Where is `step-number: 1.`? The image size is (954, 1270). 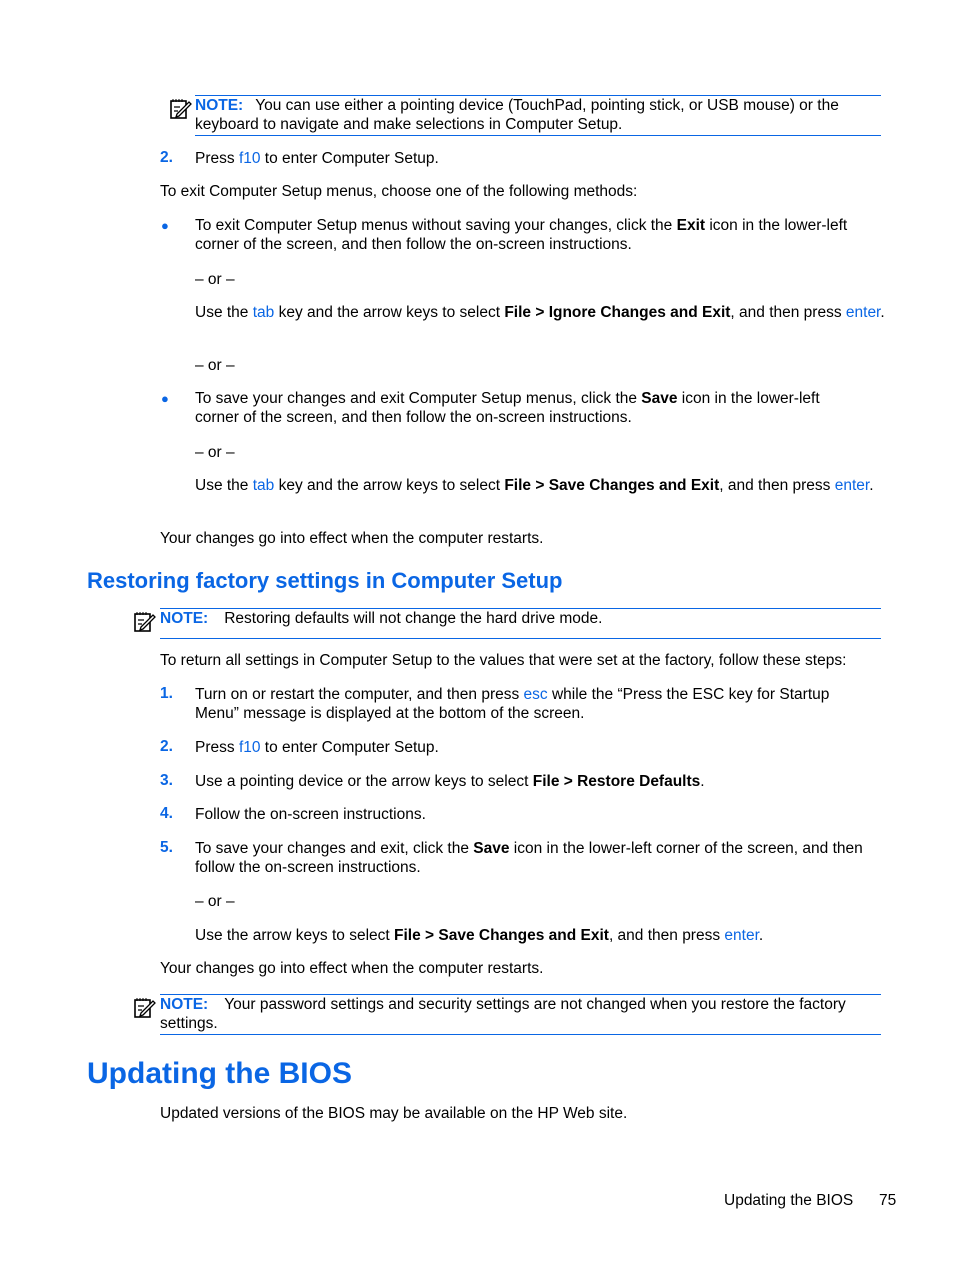
step-number: 1. is located at coordinates (166, 693).